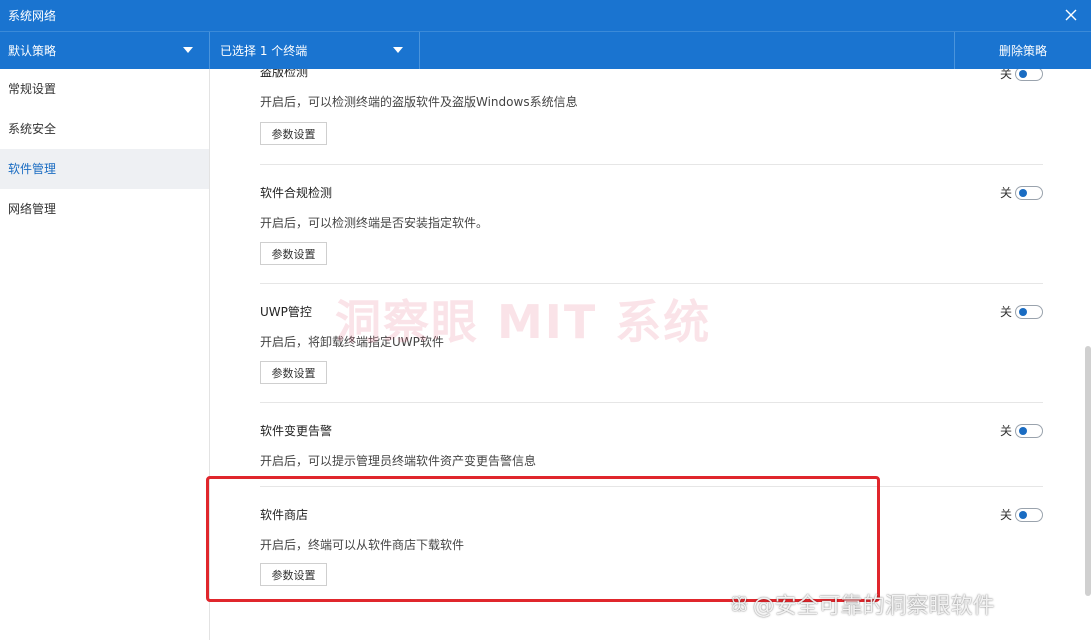 Image resolution: width=1091 pixels, height=640 pixels. I want to click on sidebar-item-label: 常规设置, so click(32, 89).